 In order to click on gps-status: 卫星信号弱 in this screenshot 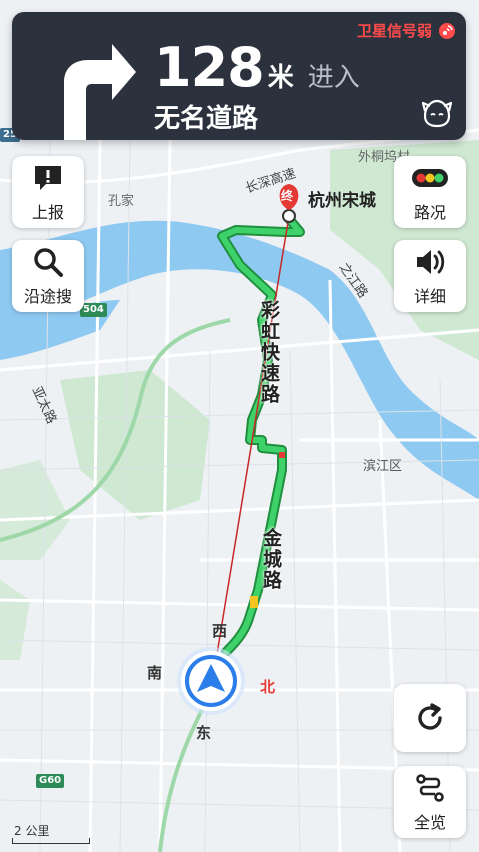, I will do `click(406, 30)`.